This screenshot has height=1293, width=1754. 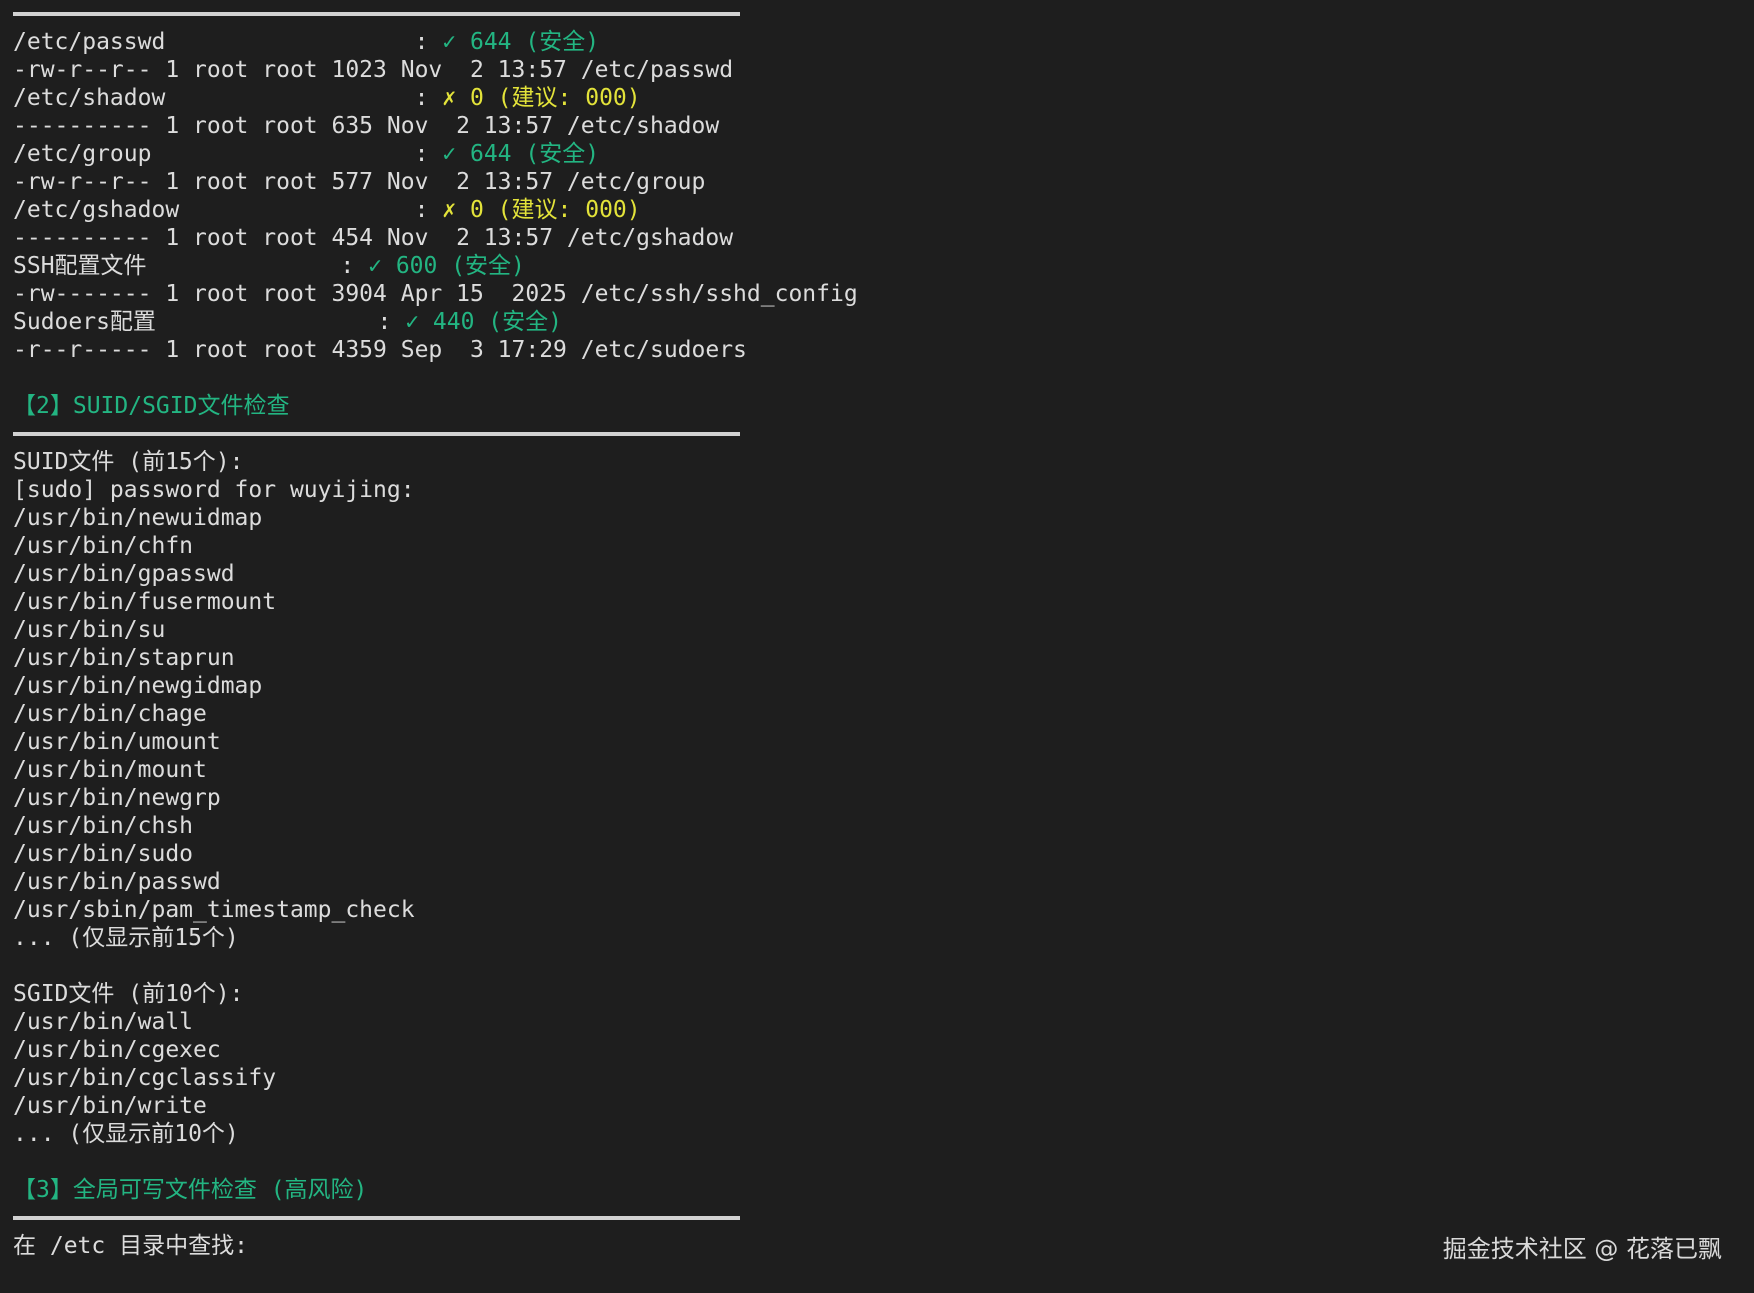 I want to click on sgid-file-item: /usr/bin/cgexec, so click(x=117, y=1050).